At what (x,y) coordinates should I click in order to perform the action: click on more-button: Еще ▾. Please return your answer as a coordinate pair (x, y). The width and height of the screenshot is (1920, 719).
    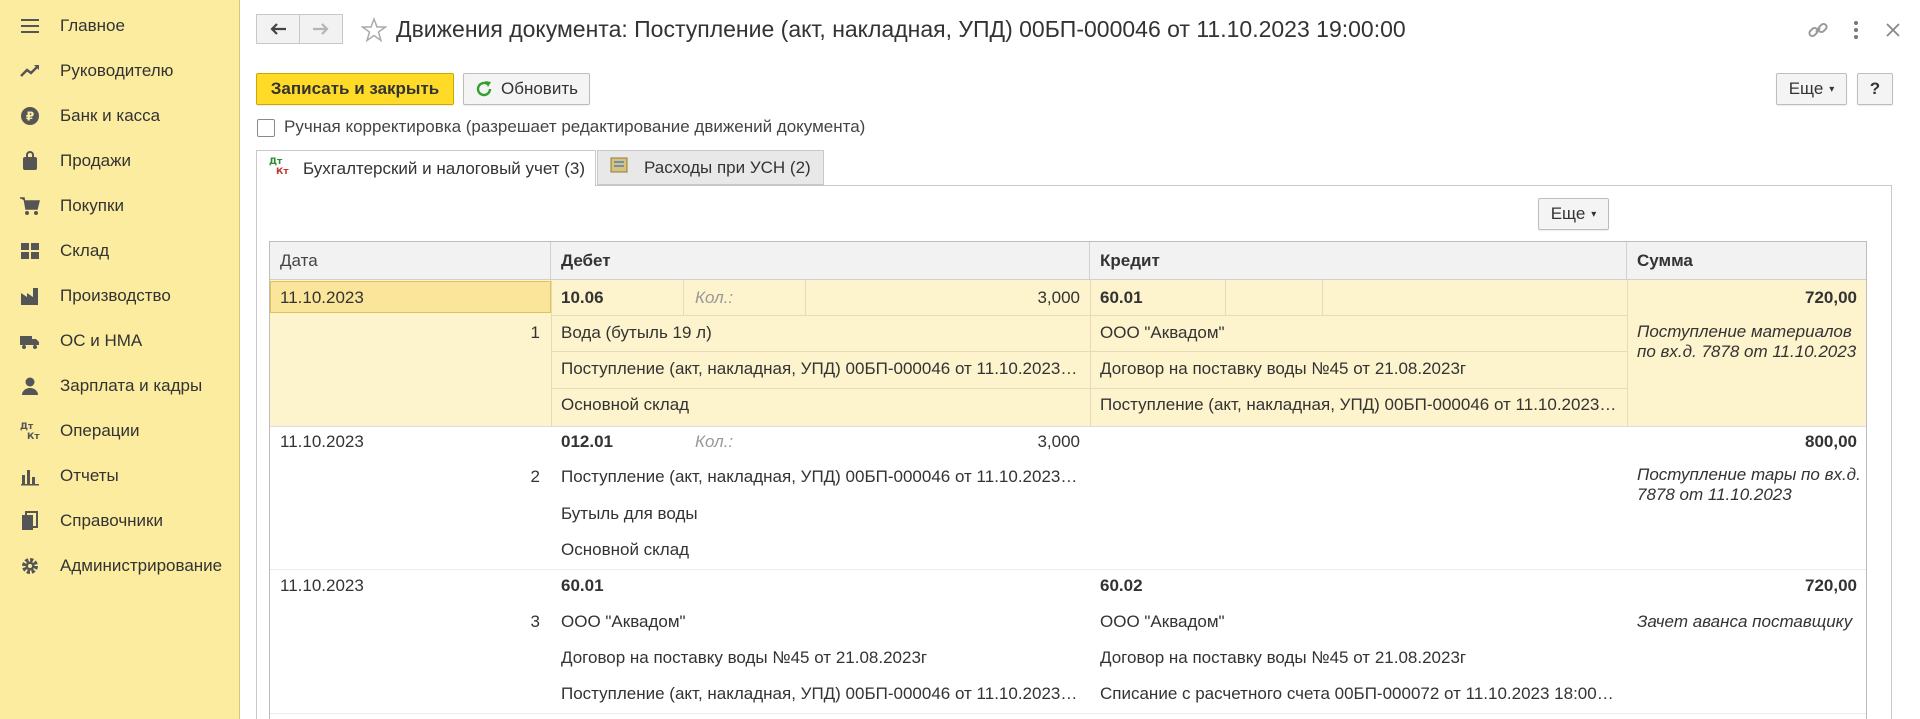
    Looking at the image, I should click on (1811, 89).